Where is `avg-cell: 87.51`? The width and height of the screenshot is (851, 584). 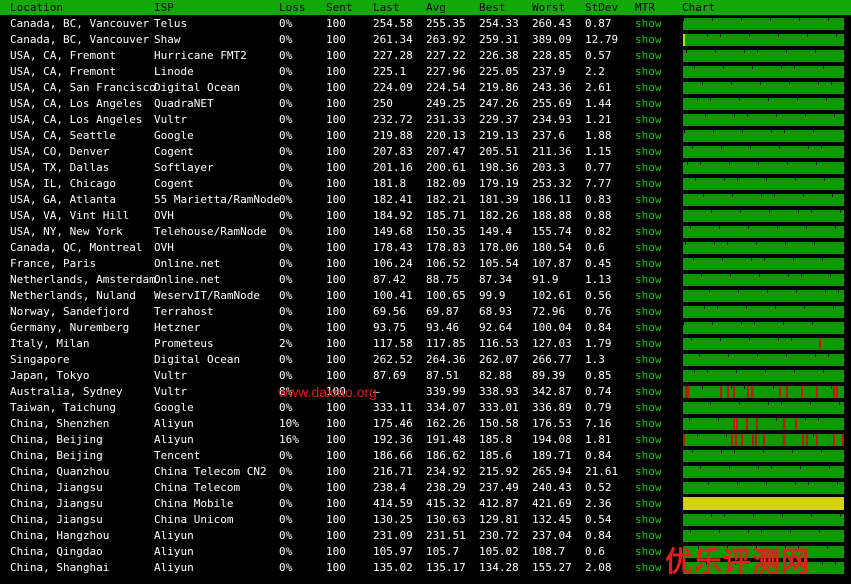 avg-cell: 87.51 is located at coordinates (443, 375).